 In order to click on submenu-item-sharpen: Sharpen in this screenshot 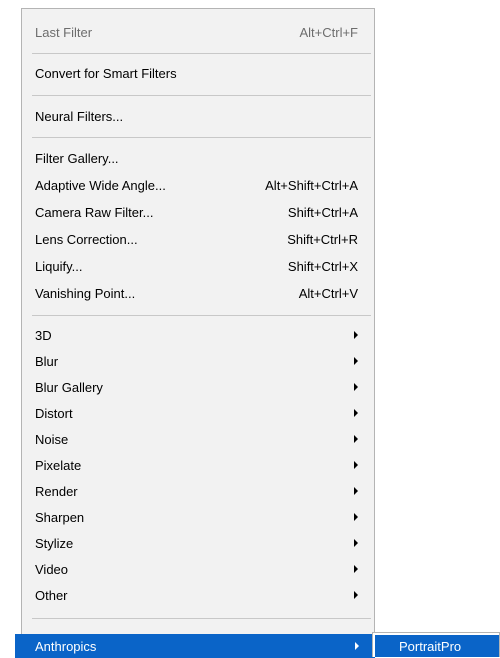, I will do `click(198, 517)`.